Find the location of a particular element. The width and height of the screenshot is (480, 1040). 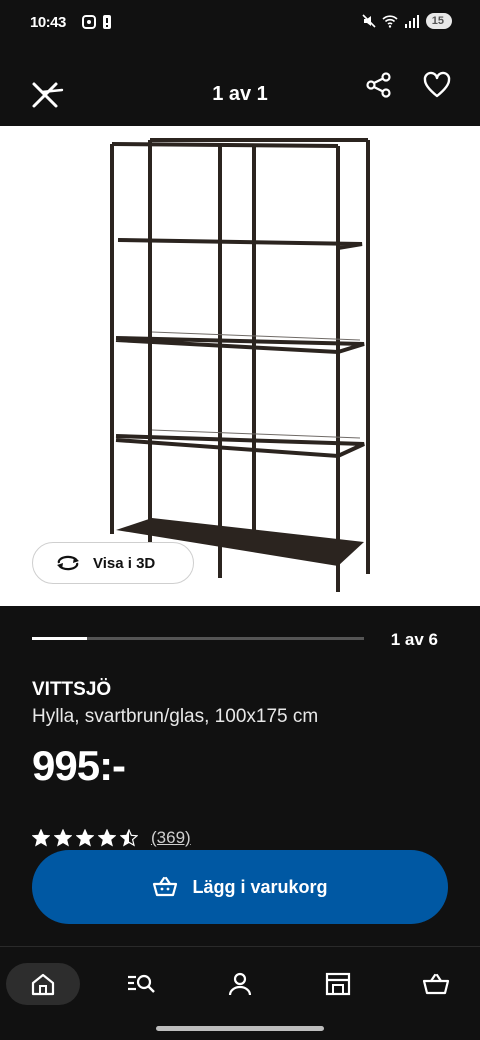

heart-icon is located at coordinates (437, 84).